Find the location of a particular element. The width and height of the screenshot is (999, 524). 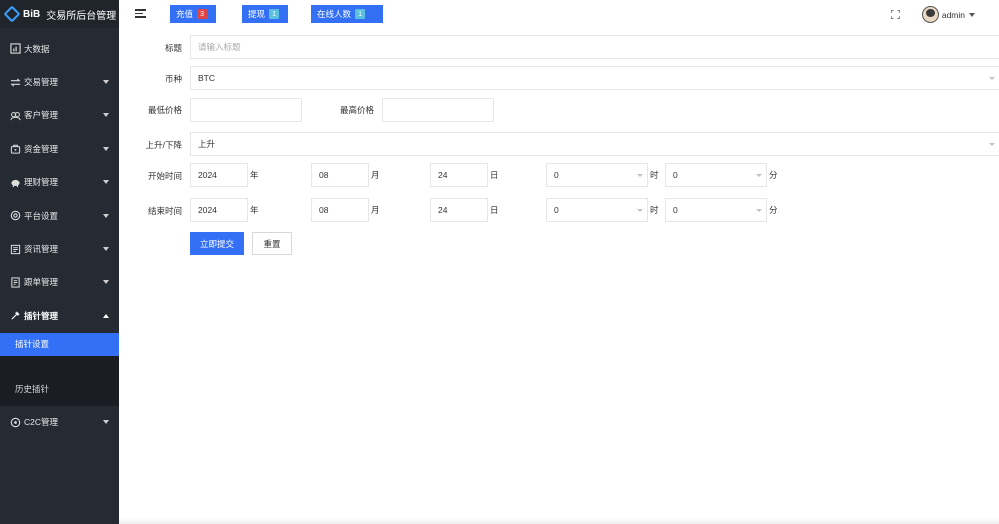

title-input: 请输入标题 is located at coordinates (594, 47).